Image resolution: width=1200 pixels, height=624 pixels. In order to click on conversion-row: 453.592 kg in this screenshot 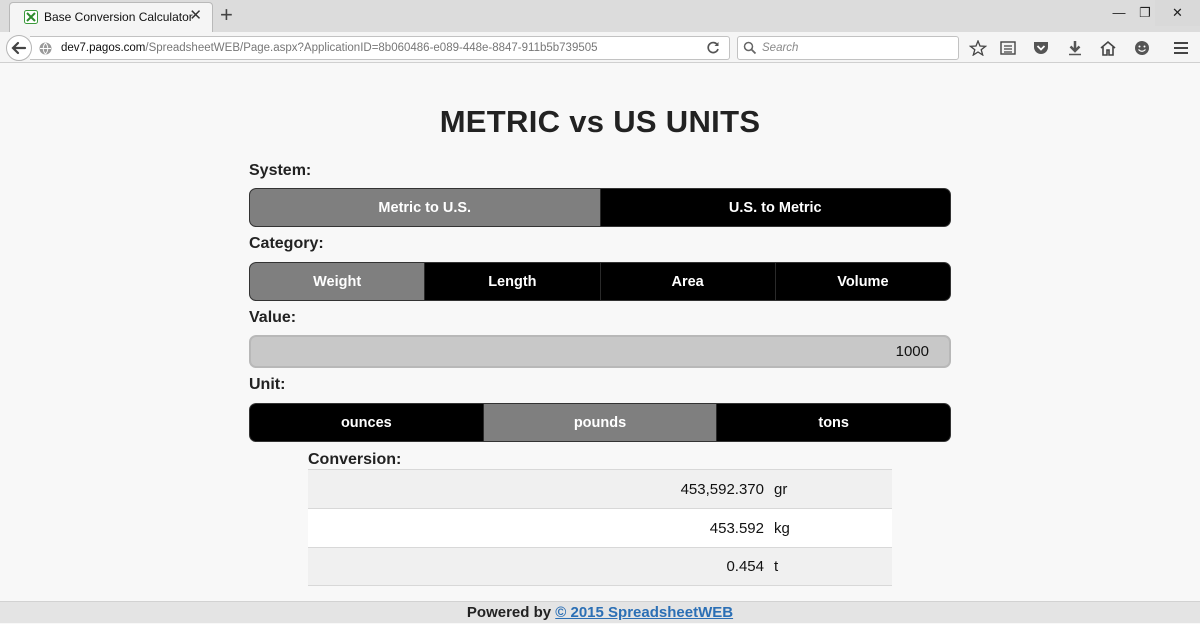, I will do `click(600, 527)`.